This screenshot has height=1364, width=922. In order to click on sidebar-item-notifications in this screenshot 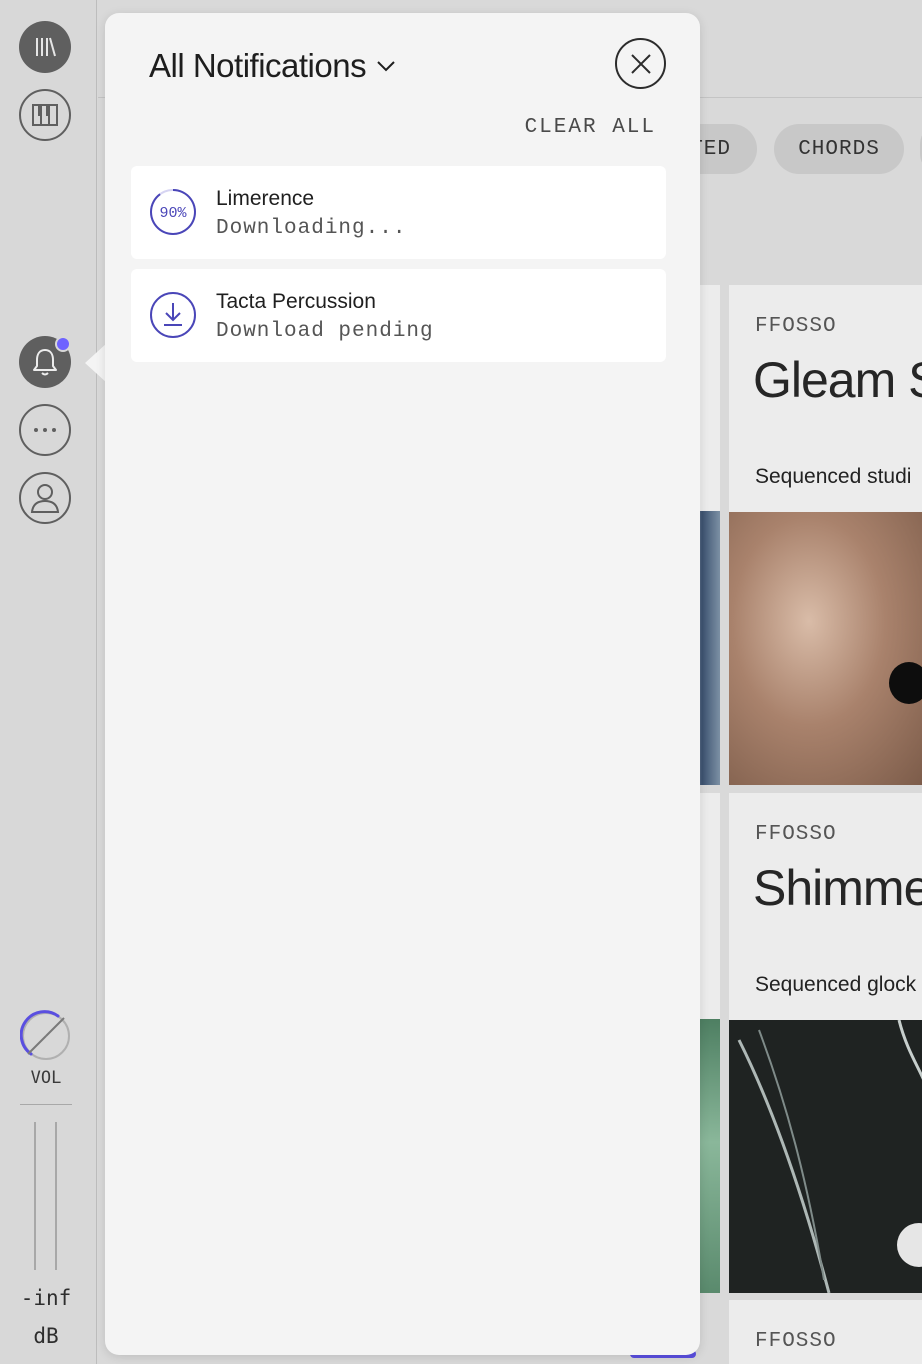, I will do `click(45, 362)`.